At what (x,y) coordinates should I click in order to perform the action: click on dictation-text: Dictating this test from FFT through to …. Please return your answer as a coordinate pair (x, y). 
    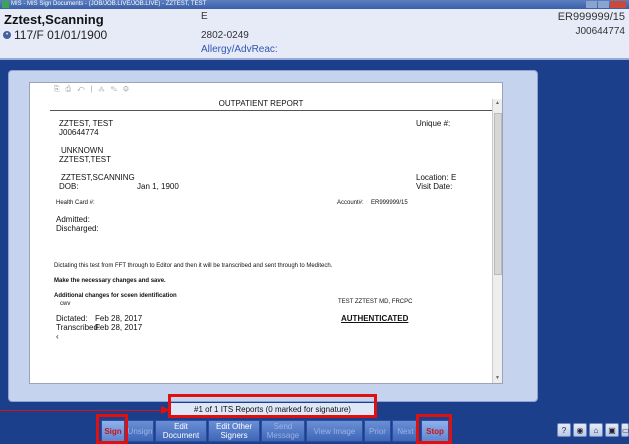
    Looking at the image, I should click on (193, 266).